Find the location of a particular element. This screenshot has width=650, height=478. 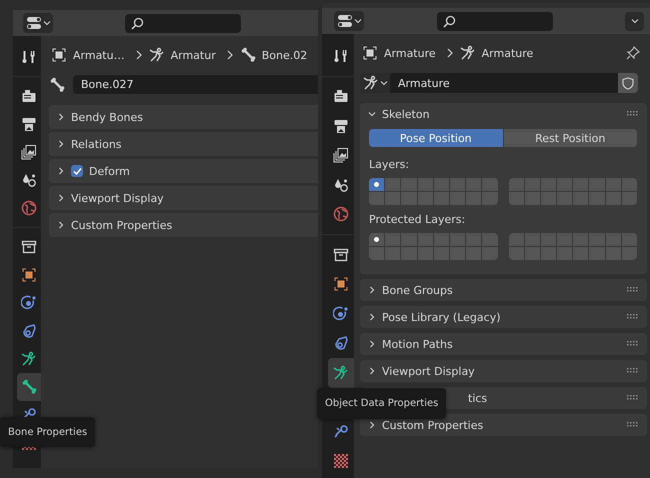

section-header: Pose Library (Legacy) is located at coordinates (503, 317).